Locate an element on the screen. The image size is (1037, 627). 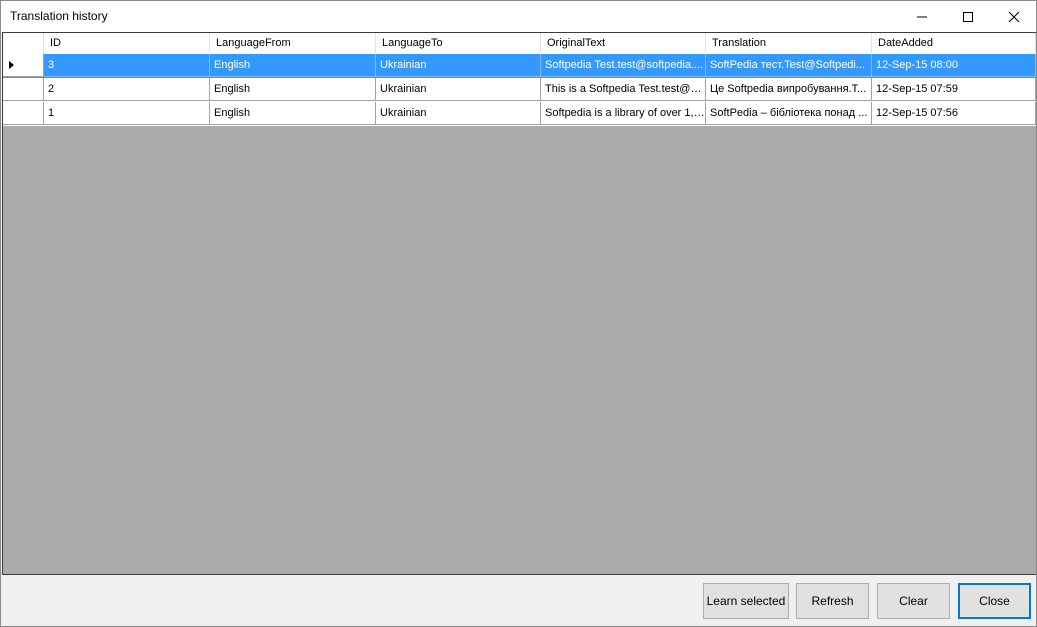
corner-header-cell is located at coordinates (23, 43).